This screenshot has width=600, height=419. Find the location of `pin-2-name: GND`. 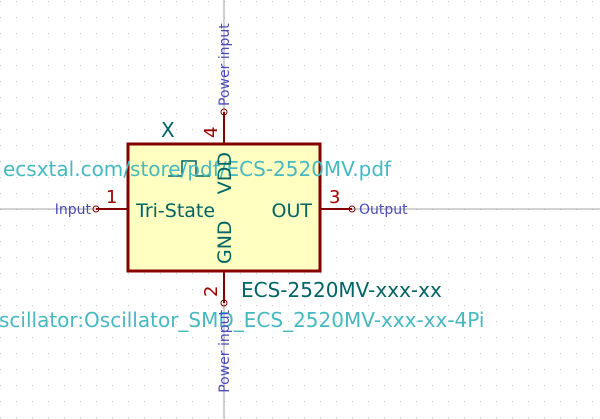

pin-2-name: GND is located at coordinates (225, 242).